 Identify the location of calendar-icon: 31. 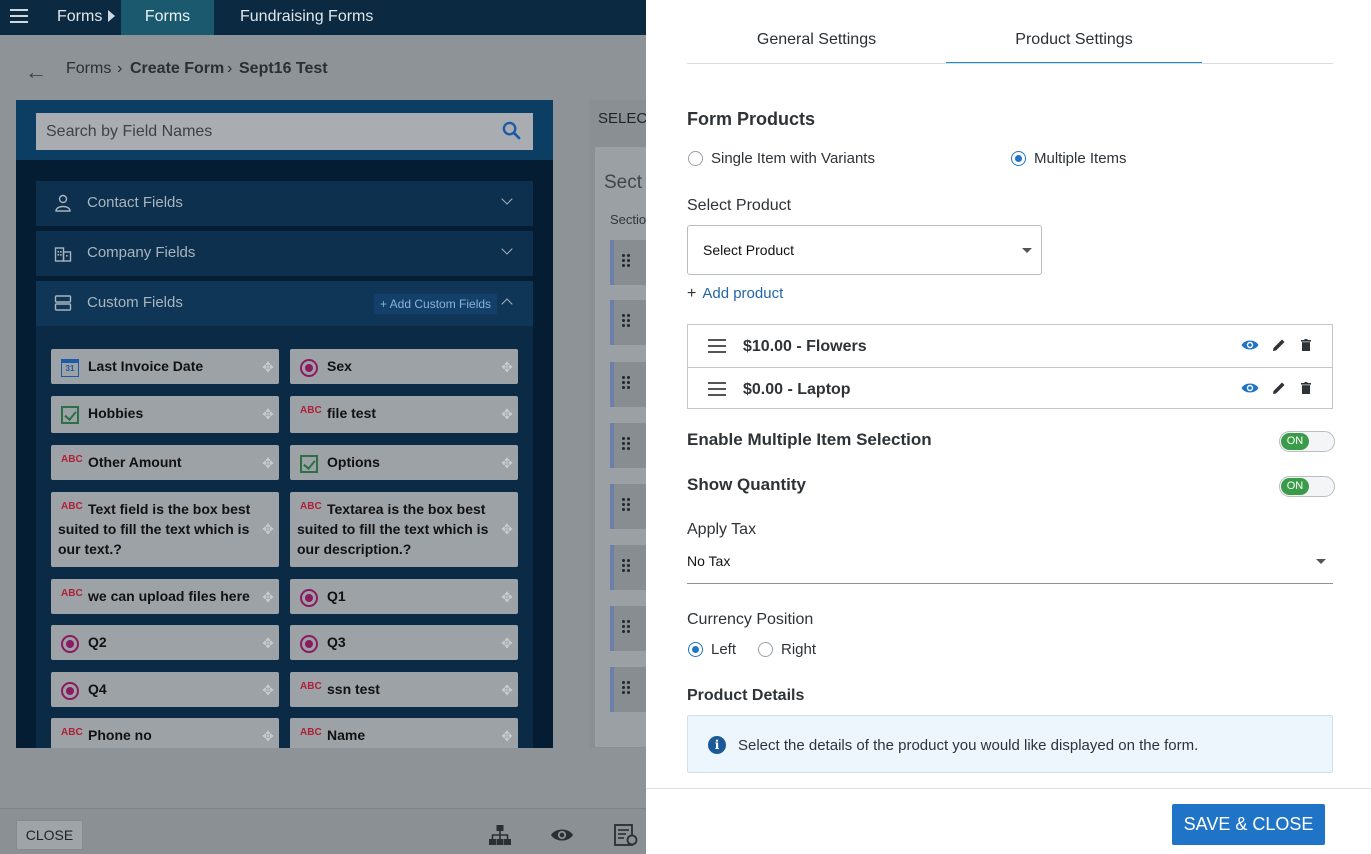
(70, 368).